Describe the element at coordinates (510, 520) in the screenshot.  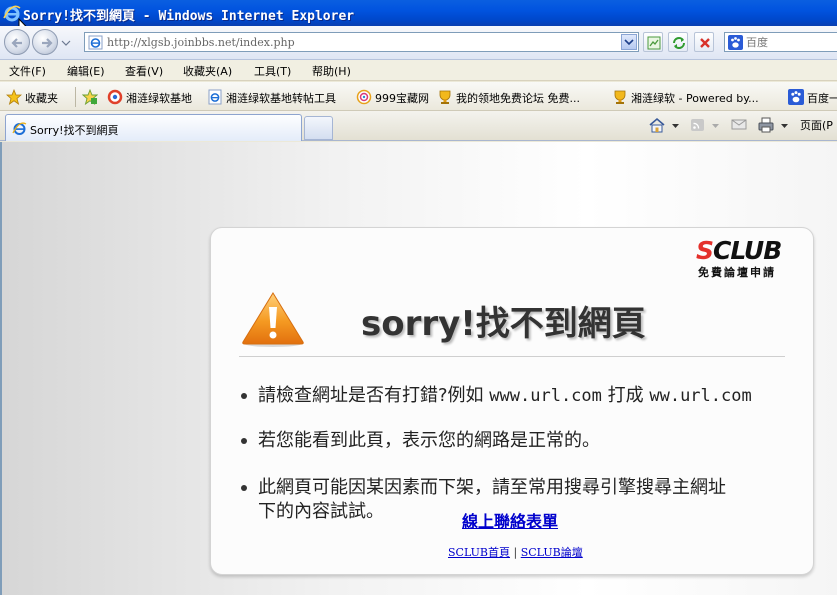
I see `contact-form-link: 線上聯絡表單` at that location.